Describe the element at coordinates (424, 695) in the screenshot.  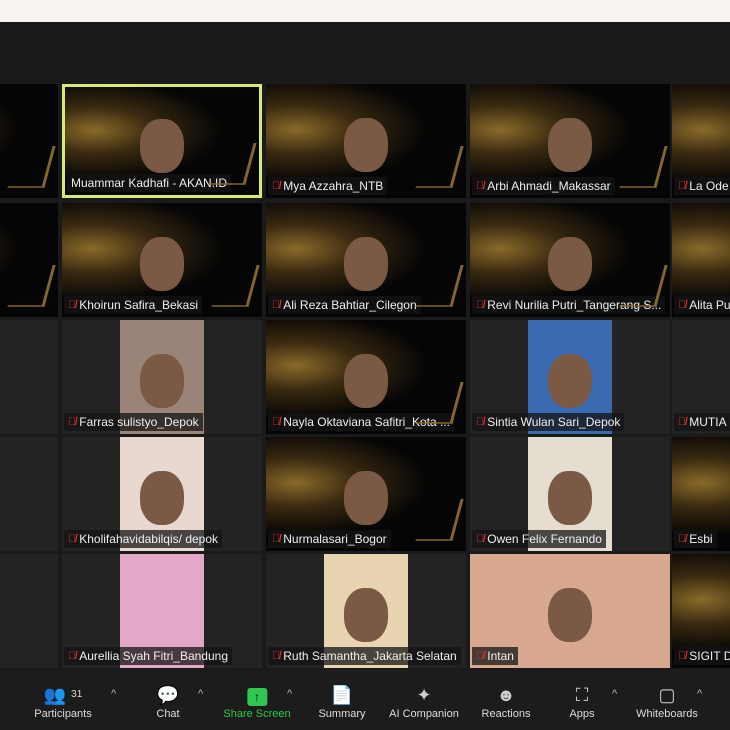
I see `ai-companion-icon: ✦` at that location.